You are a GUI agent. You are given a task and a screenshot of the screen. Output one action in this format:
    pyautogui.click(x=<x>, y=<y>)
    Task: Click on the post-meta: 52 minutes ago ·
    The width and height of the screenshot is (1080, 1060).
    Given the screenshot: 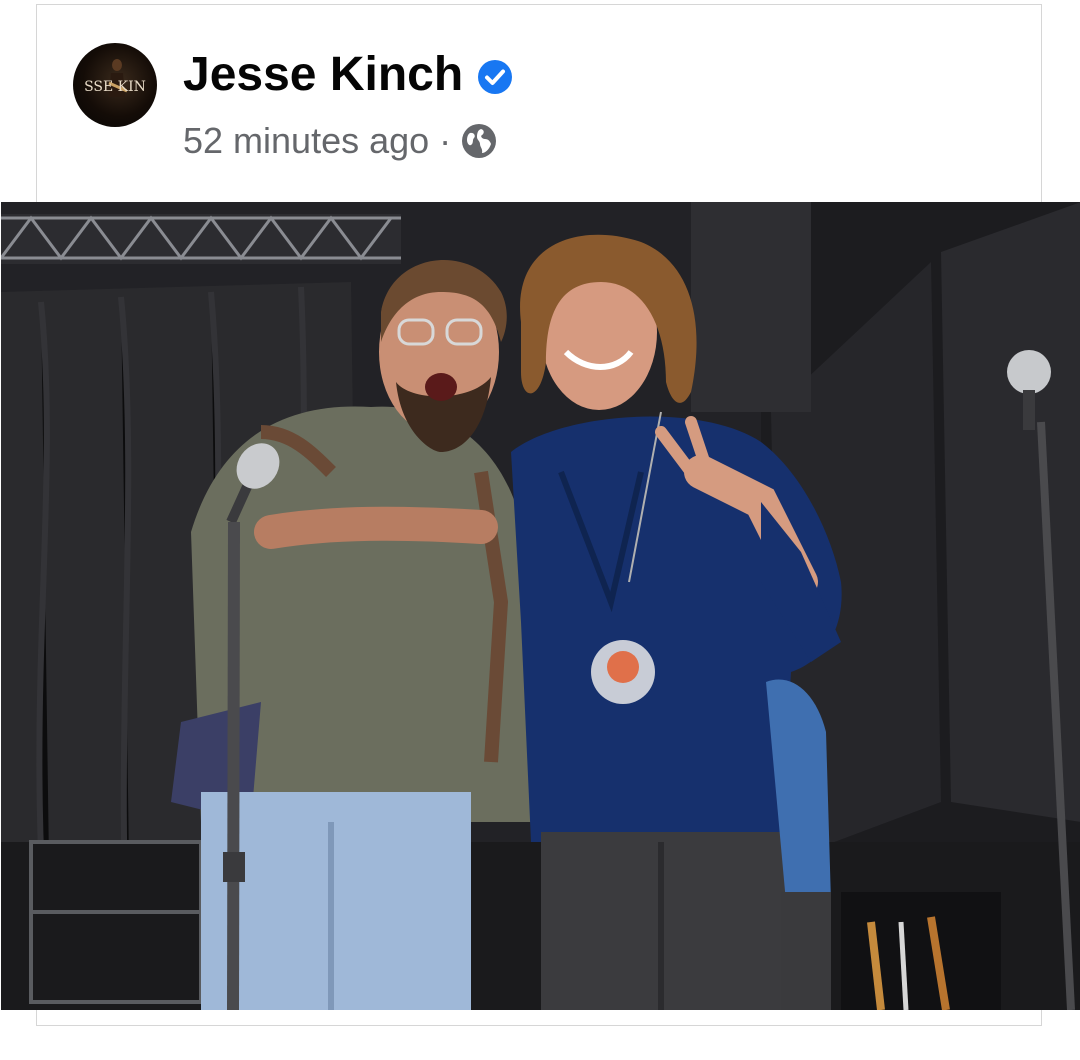 What is the action you would take?
    pyautogui.click(x=340, y=141)
    